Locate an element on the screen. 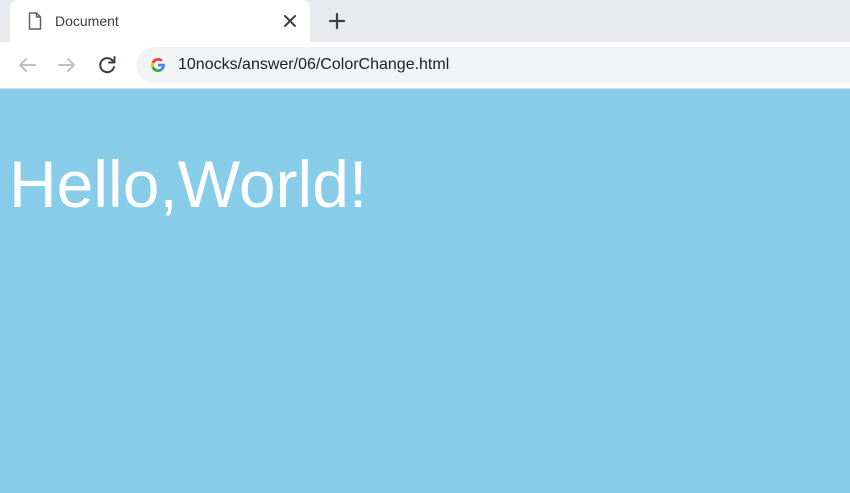 The image size is (850, 493). address-bar: 10nocks/answer/06/ColorChange.html is located at coordinates (493, 65).